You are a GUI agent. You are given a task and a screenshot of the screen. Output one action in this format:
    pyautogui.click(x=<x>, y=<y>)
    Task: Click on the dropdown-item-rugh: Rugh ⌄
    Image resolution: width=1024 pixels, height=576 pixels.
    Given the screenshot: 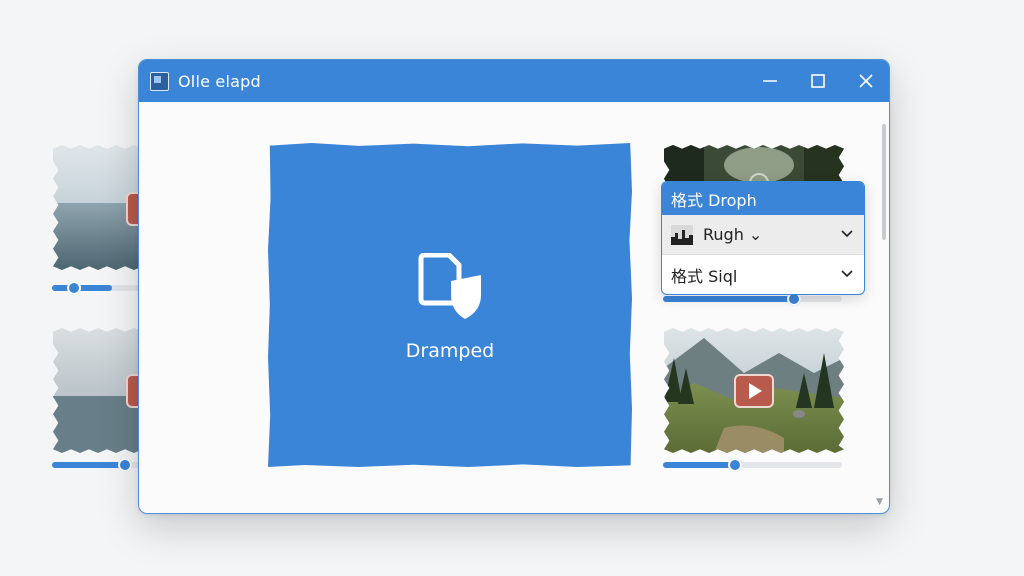 What is the action you would take?
    pyautogui.click(x=763, y=235)
    